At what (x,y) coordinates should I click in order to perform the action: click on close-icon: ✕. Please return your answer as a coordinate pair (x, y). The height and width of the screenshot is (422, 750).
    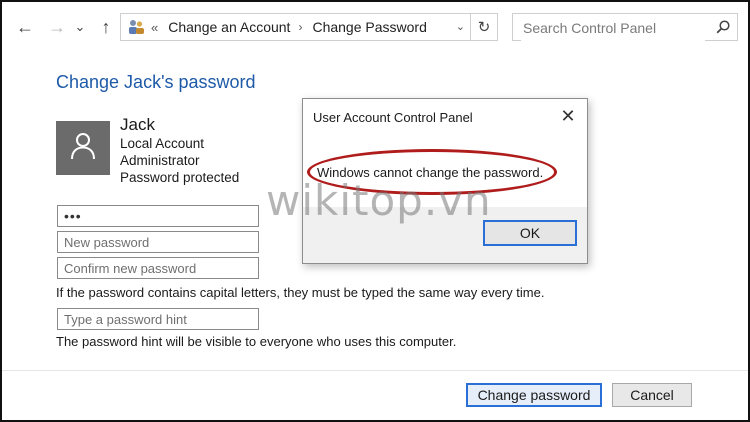
    Looking at the image, I should click on (568, 115).